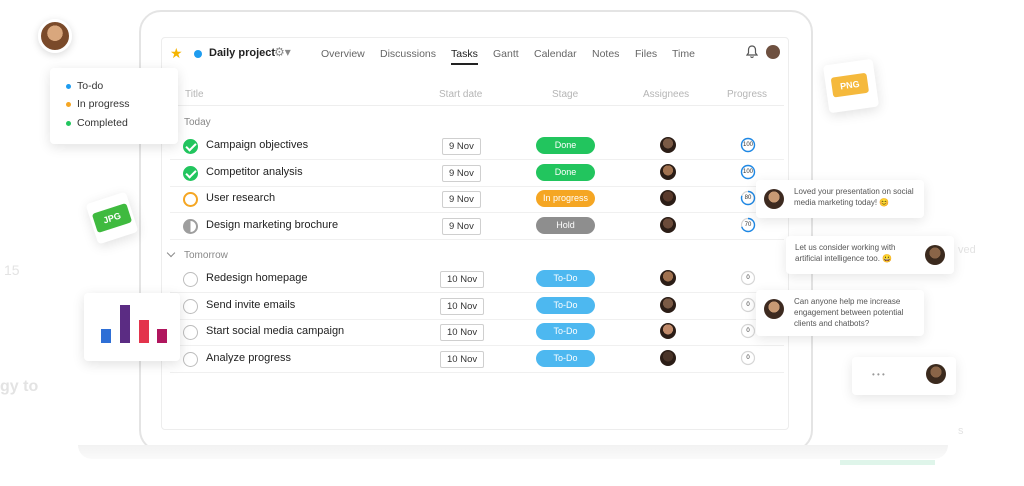 The image size is (1024, 486). I want to click on legend-label: In progress, so click(103, 104).